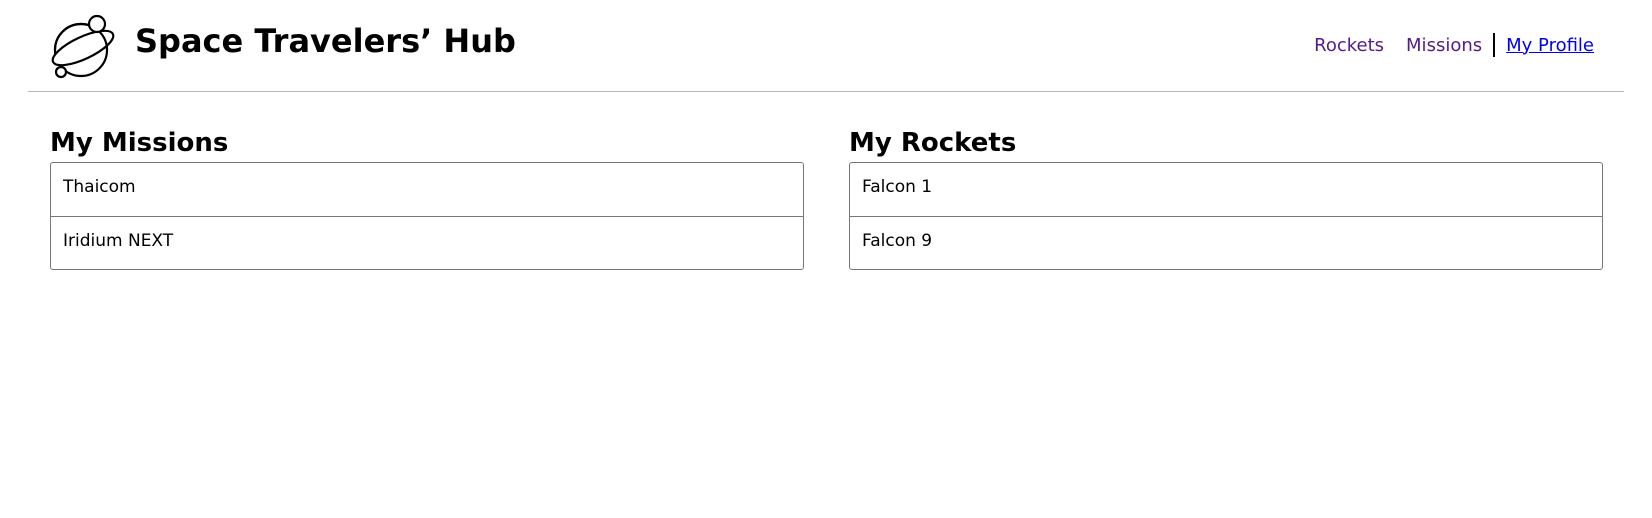 The image size is (1652, 518). I want to click on site-title: Space Travelers’ Hub, so click(325, 41).